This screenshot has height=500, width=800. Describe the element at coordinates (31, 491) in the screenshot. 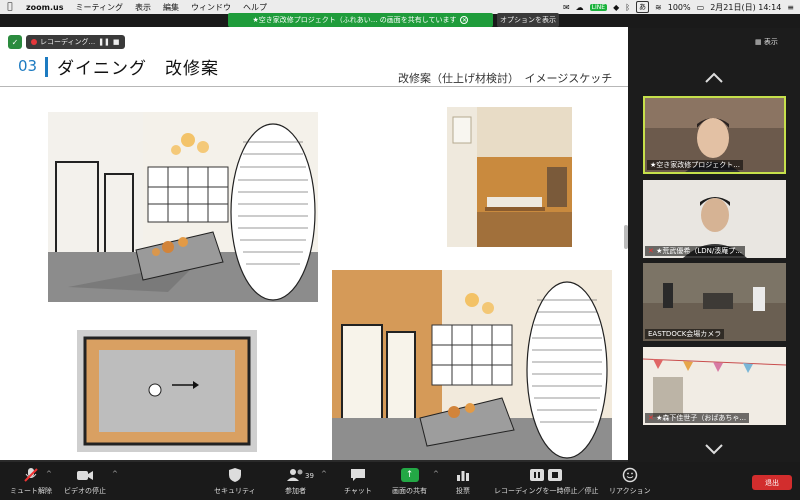

I see `unmute-label: ミュート解除` at that location.